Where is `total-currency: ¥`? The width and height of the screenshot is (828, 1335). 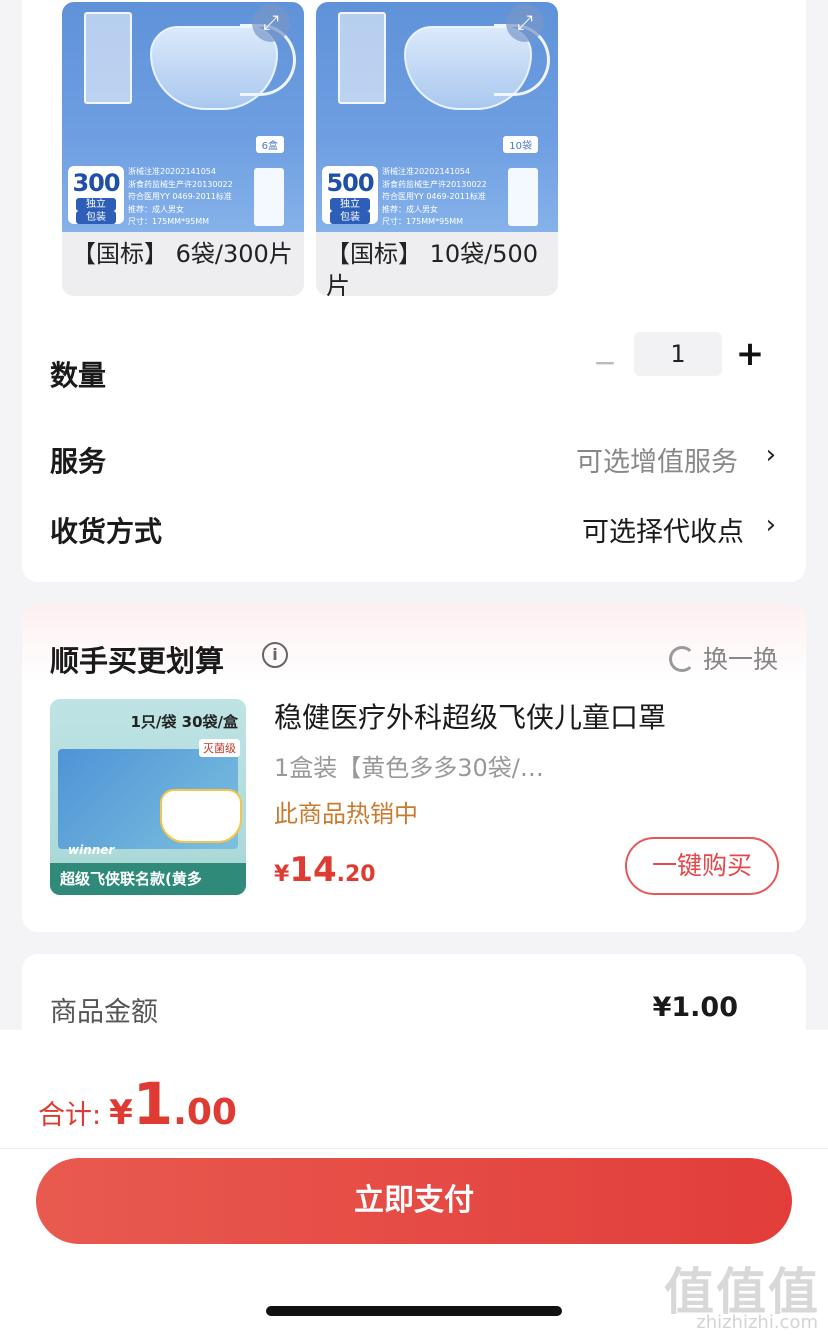
total-currency: ¥ is located at coordinates (121, 1113).